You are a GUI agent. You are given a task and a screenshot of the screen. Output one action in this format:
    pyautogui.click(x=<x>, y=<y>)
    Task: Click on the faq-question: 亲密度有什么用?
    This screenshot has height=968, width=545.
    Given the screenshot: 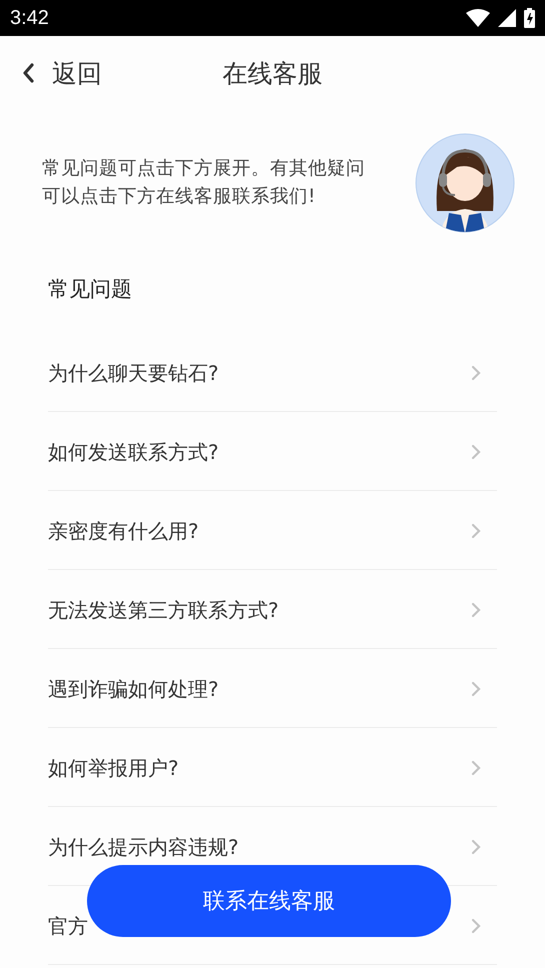 What is the action you would take?
    pyautogui.click(x=123, y=531)
    